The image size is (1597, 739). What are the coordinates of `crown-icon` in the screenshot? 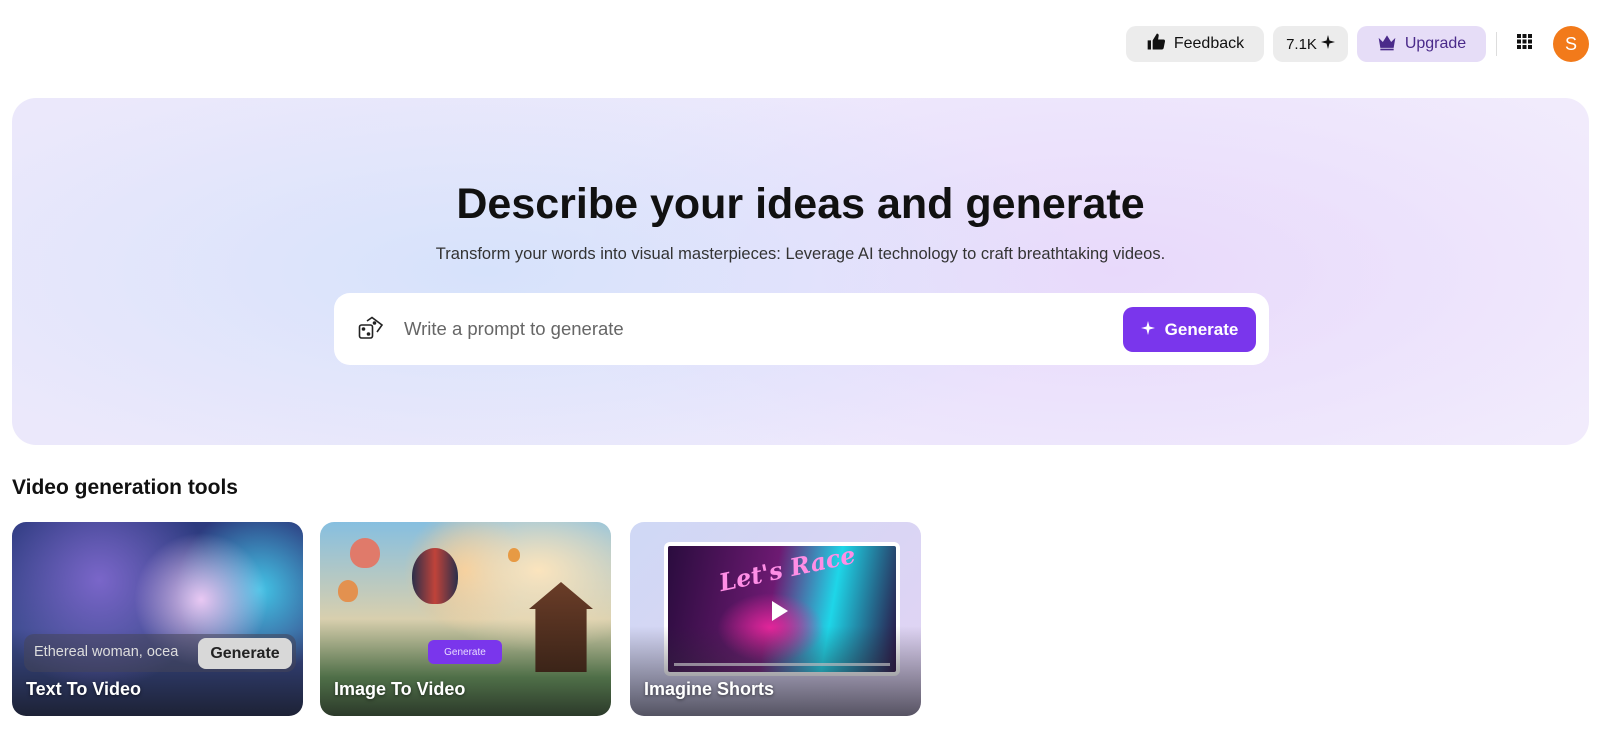 It's located at (1387, 44).